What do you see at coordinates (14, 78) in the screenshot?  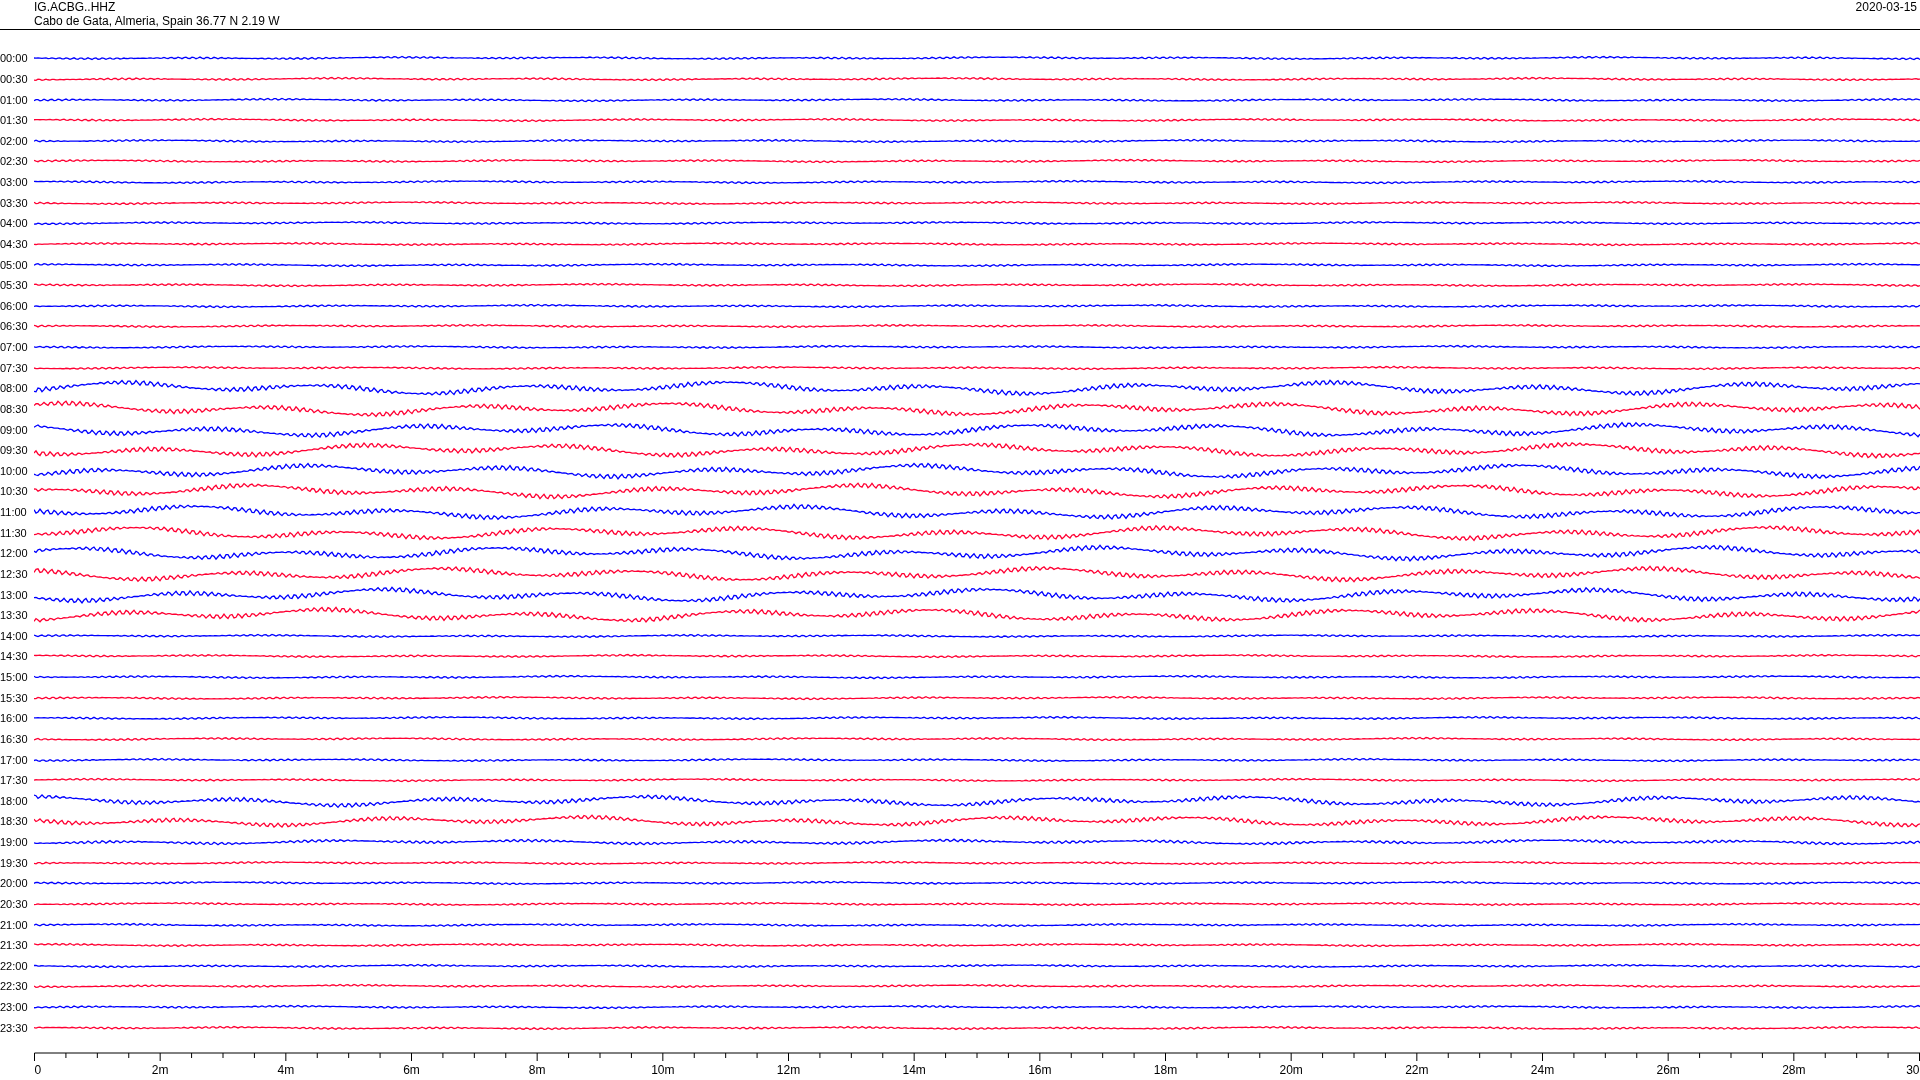 I see `time-label: 00:30` at bounding box center [14, 78].